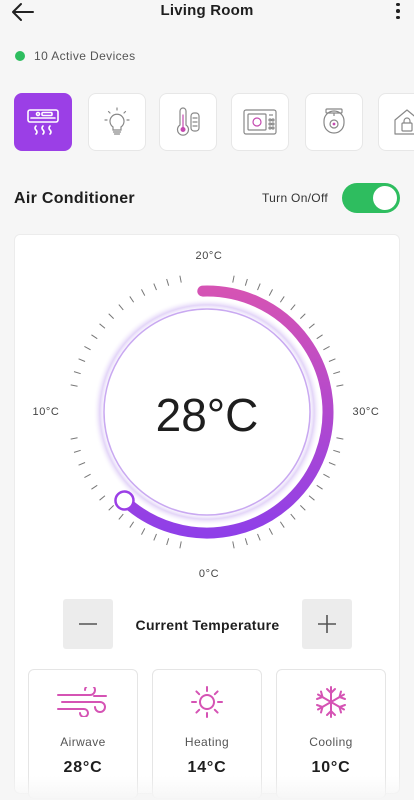  I want to click on device-microwave, so click(260, 122).